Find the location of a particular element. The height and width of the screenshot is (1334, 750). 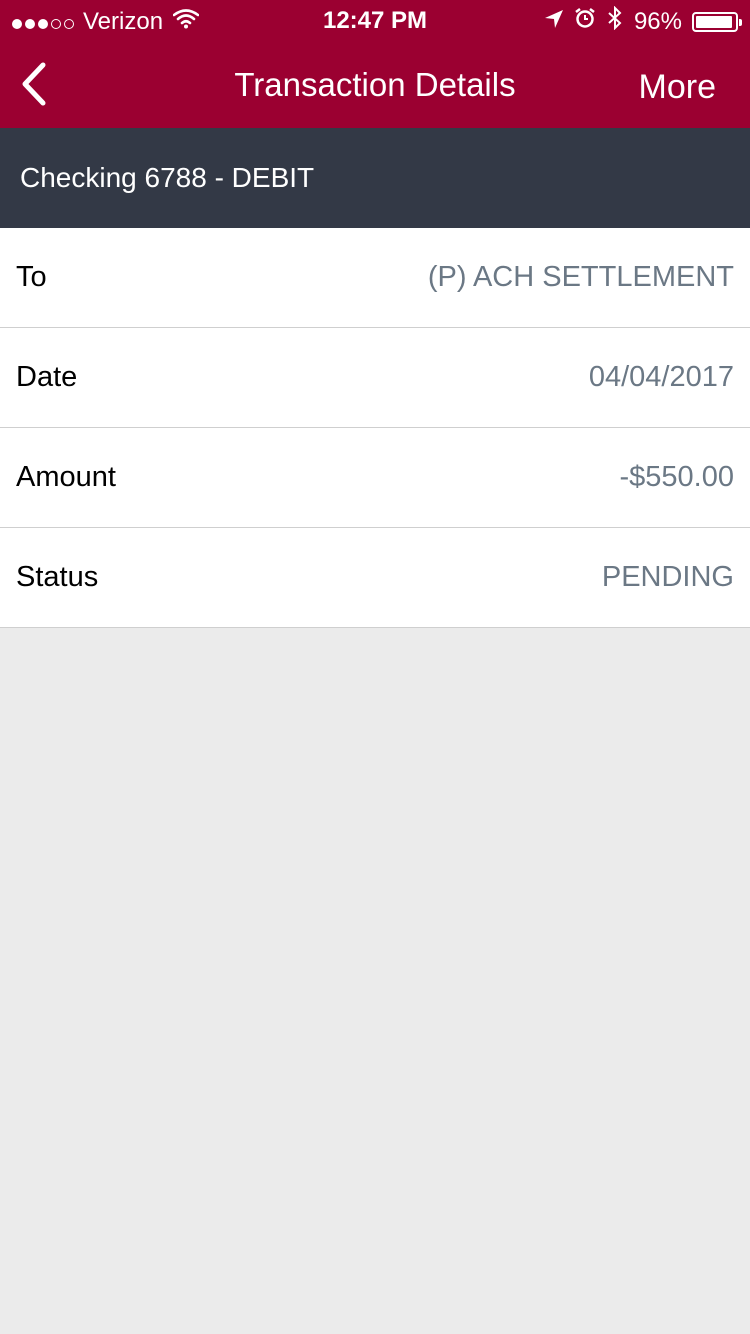

alarm-icon is located at coordinates (585, 21).